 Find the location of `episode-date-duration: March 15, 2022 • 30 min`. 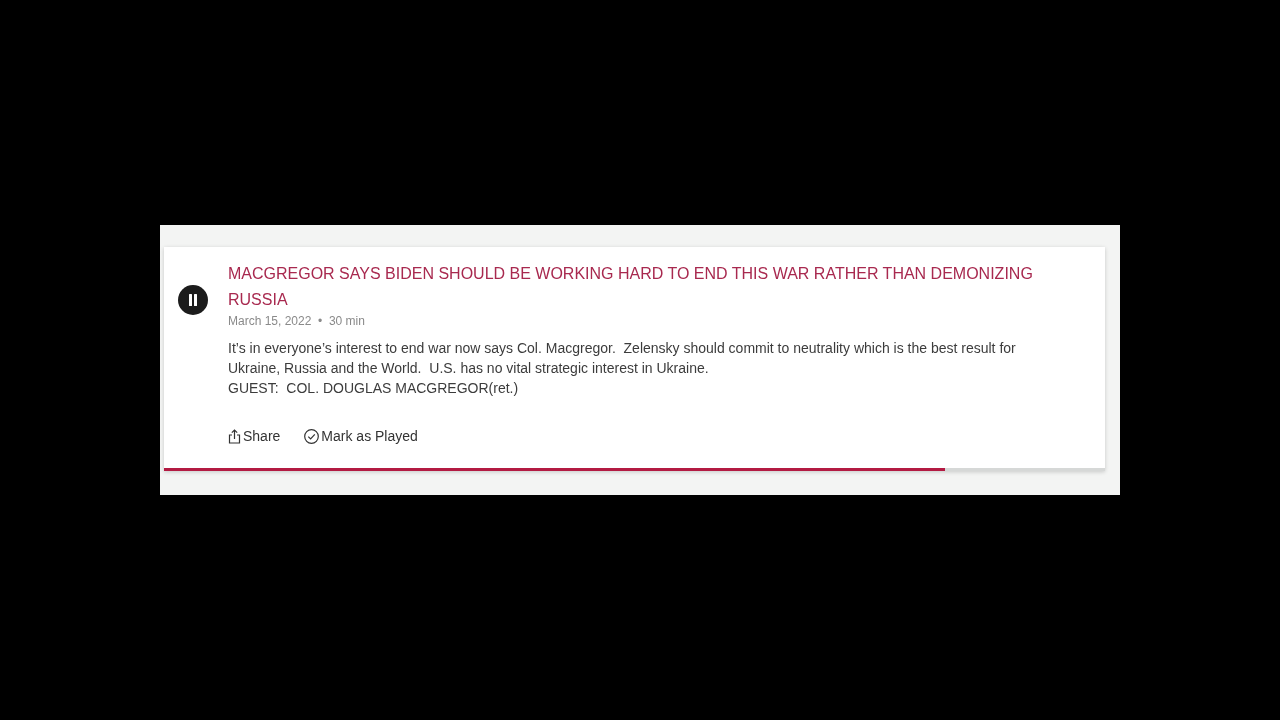

episode-date-duration: March 15, 2022 • 30 min is located at coordinates (296, 321).